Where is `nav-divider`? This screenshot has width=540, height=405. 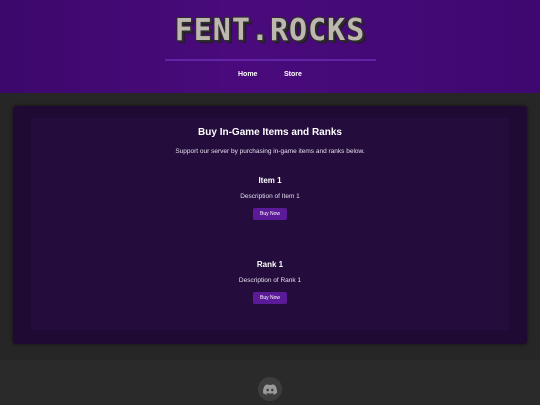
nav-divider is located at coordinates (270, 60).